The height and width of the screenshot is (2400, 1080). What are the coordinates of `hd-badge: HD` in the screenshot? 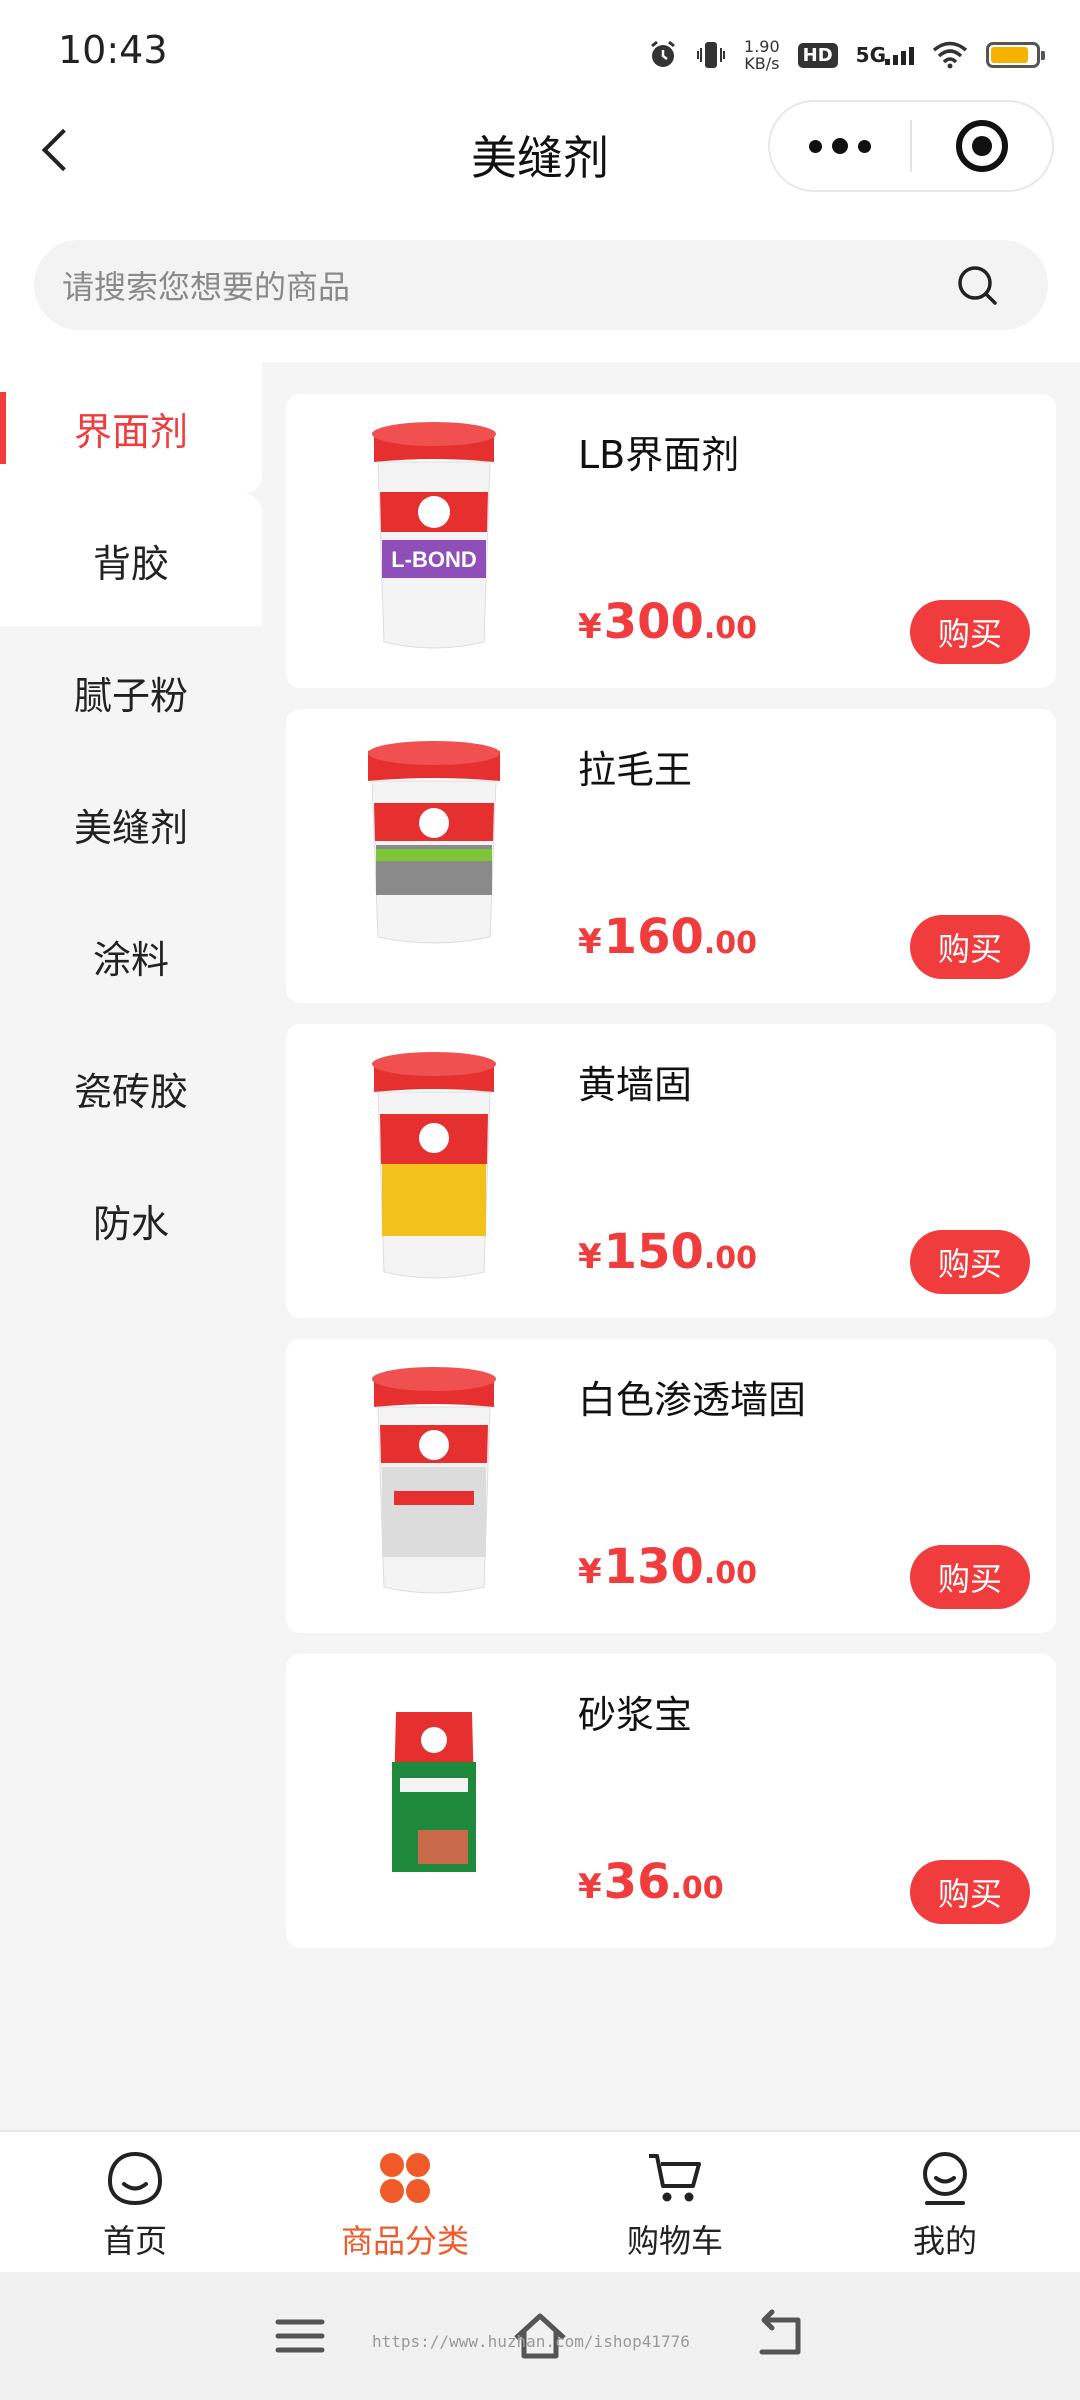 It's located at (817, 55).